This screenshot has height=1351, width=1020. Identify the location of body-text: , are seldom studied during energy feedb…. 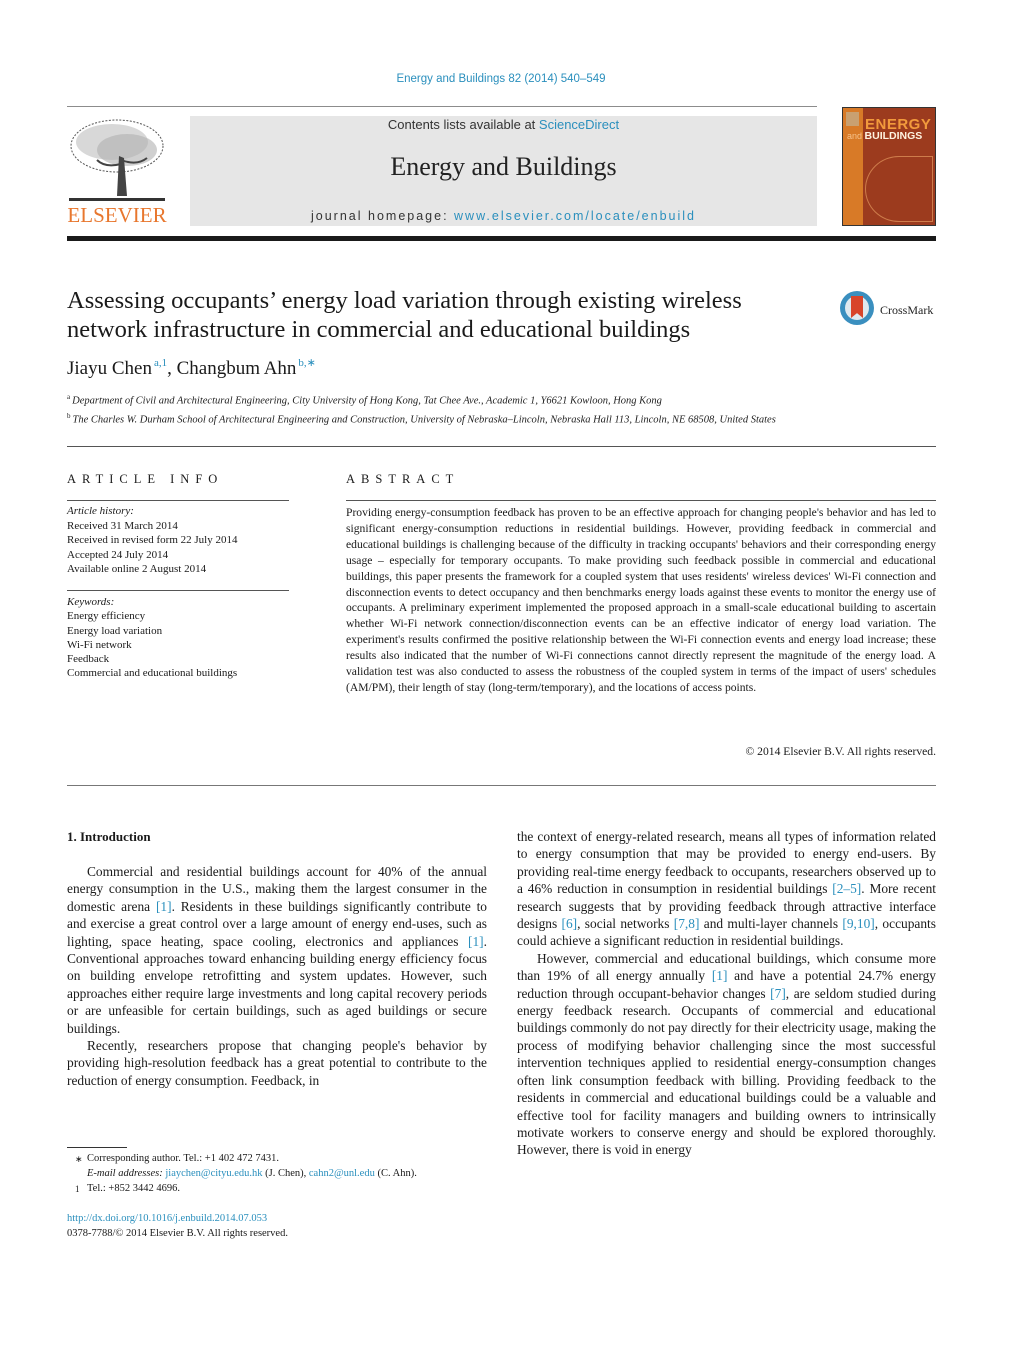
(726, 1071).